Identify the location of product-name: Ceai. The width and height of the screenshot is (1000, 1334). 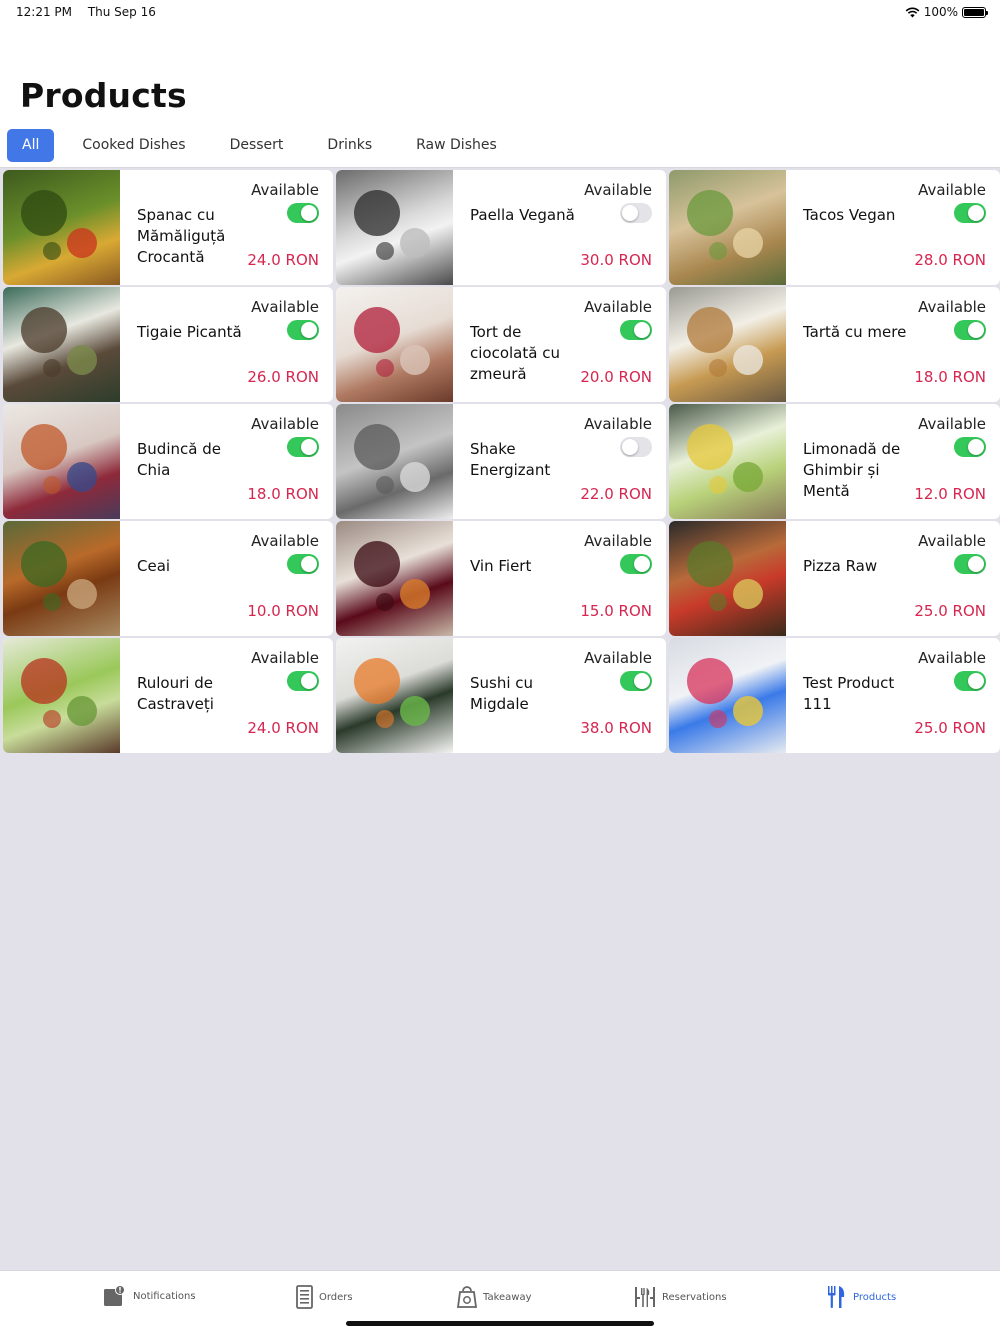
(154, 566).